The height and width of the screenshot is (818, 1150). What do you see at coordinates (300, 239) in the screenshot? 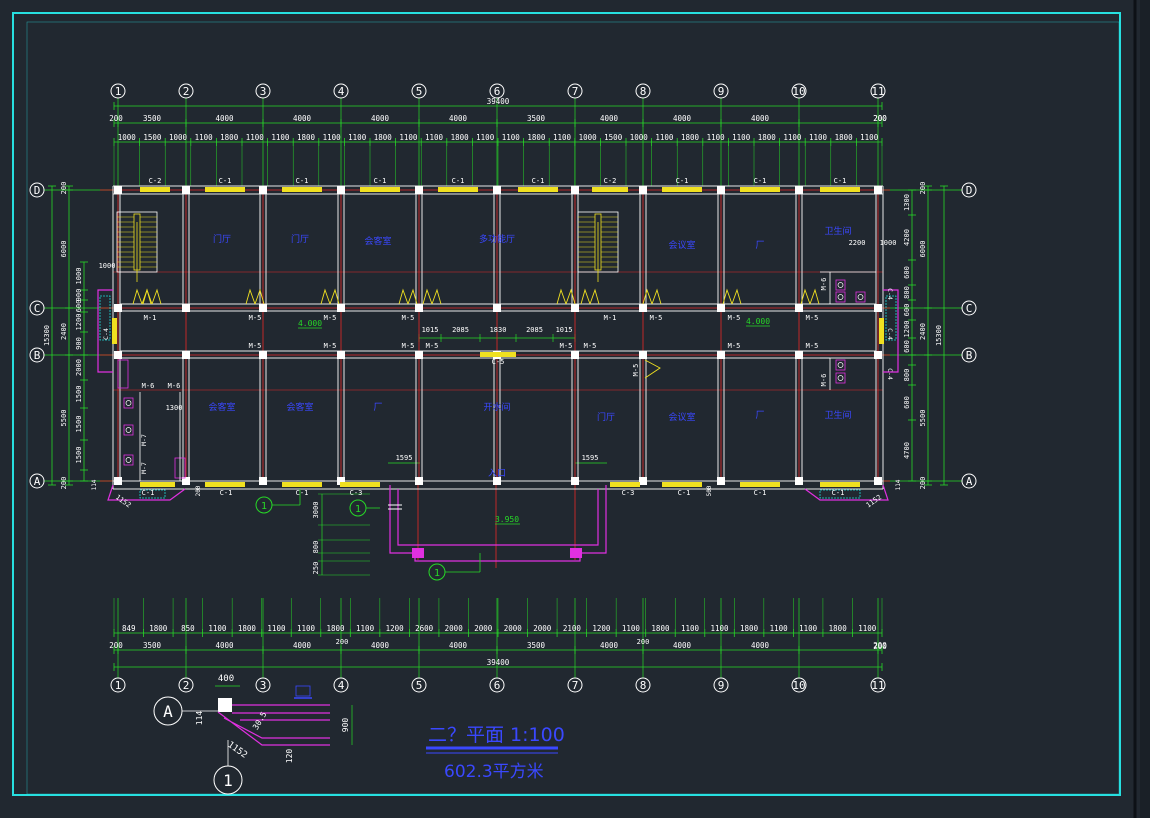
I see `room-label-upper: 门厅` at bounding box center [300, 239].